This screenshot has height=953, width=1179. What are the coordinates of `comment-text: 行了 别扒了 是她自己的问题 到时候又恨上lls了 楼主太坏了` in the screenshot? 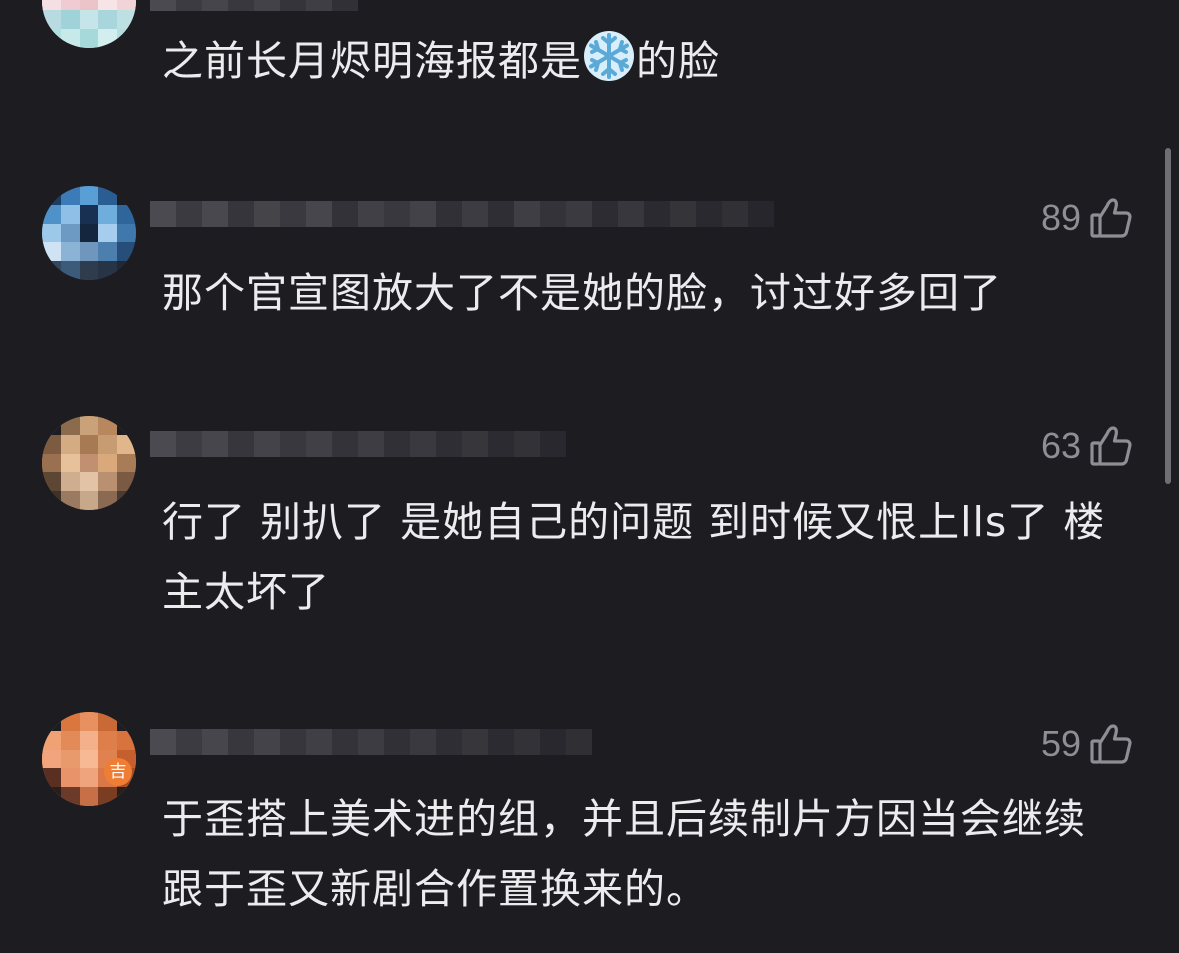 It's located at (634, 557).